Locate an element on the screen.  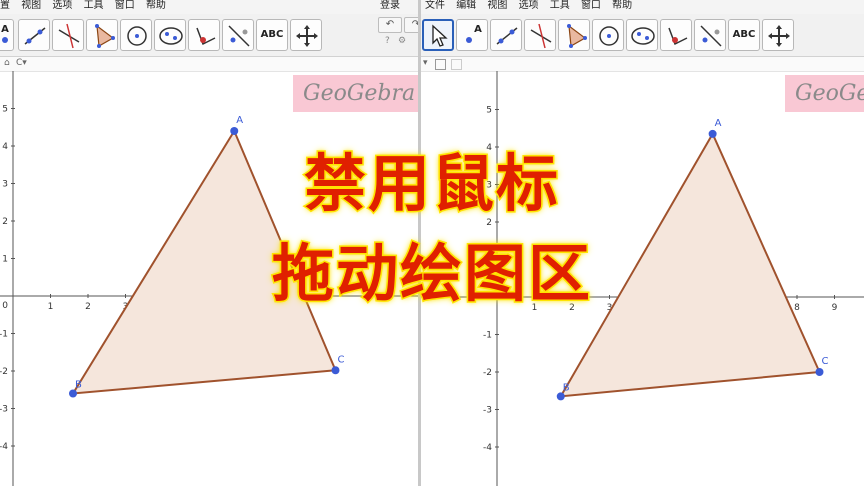
left-toolbar: A ABC ↶ ↷ ? ⚙ is located at coordinates (209, 35).